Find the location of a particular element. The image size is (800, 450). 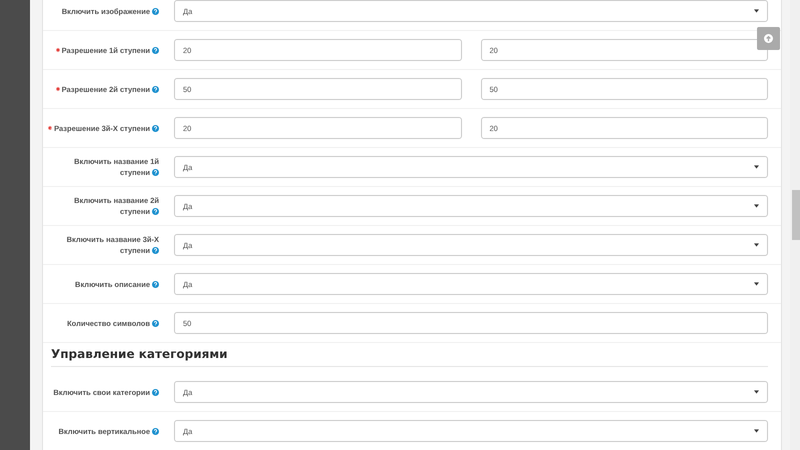

section-heading: Управление категориями is located at coordinates (409, 357).